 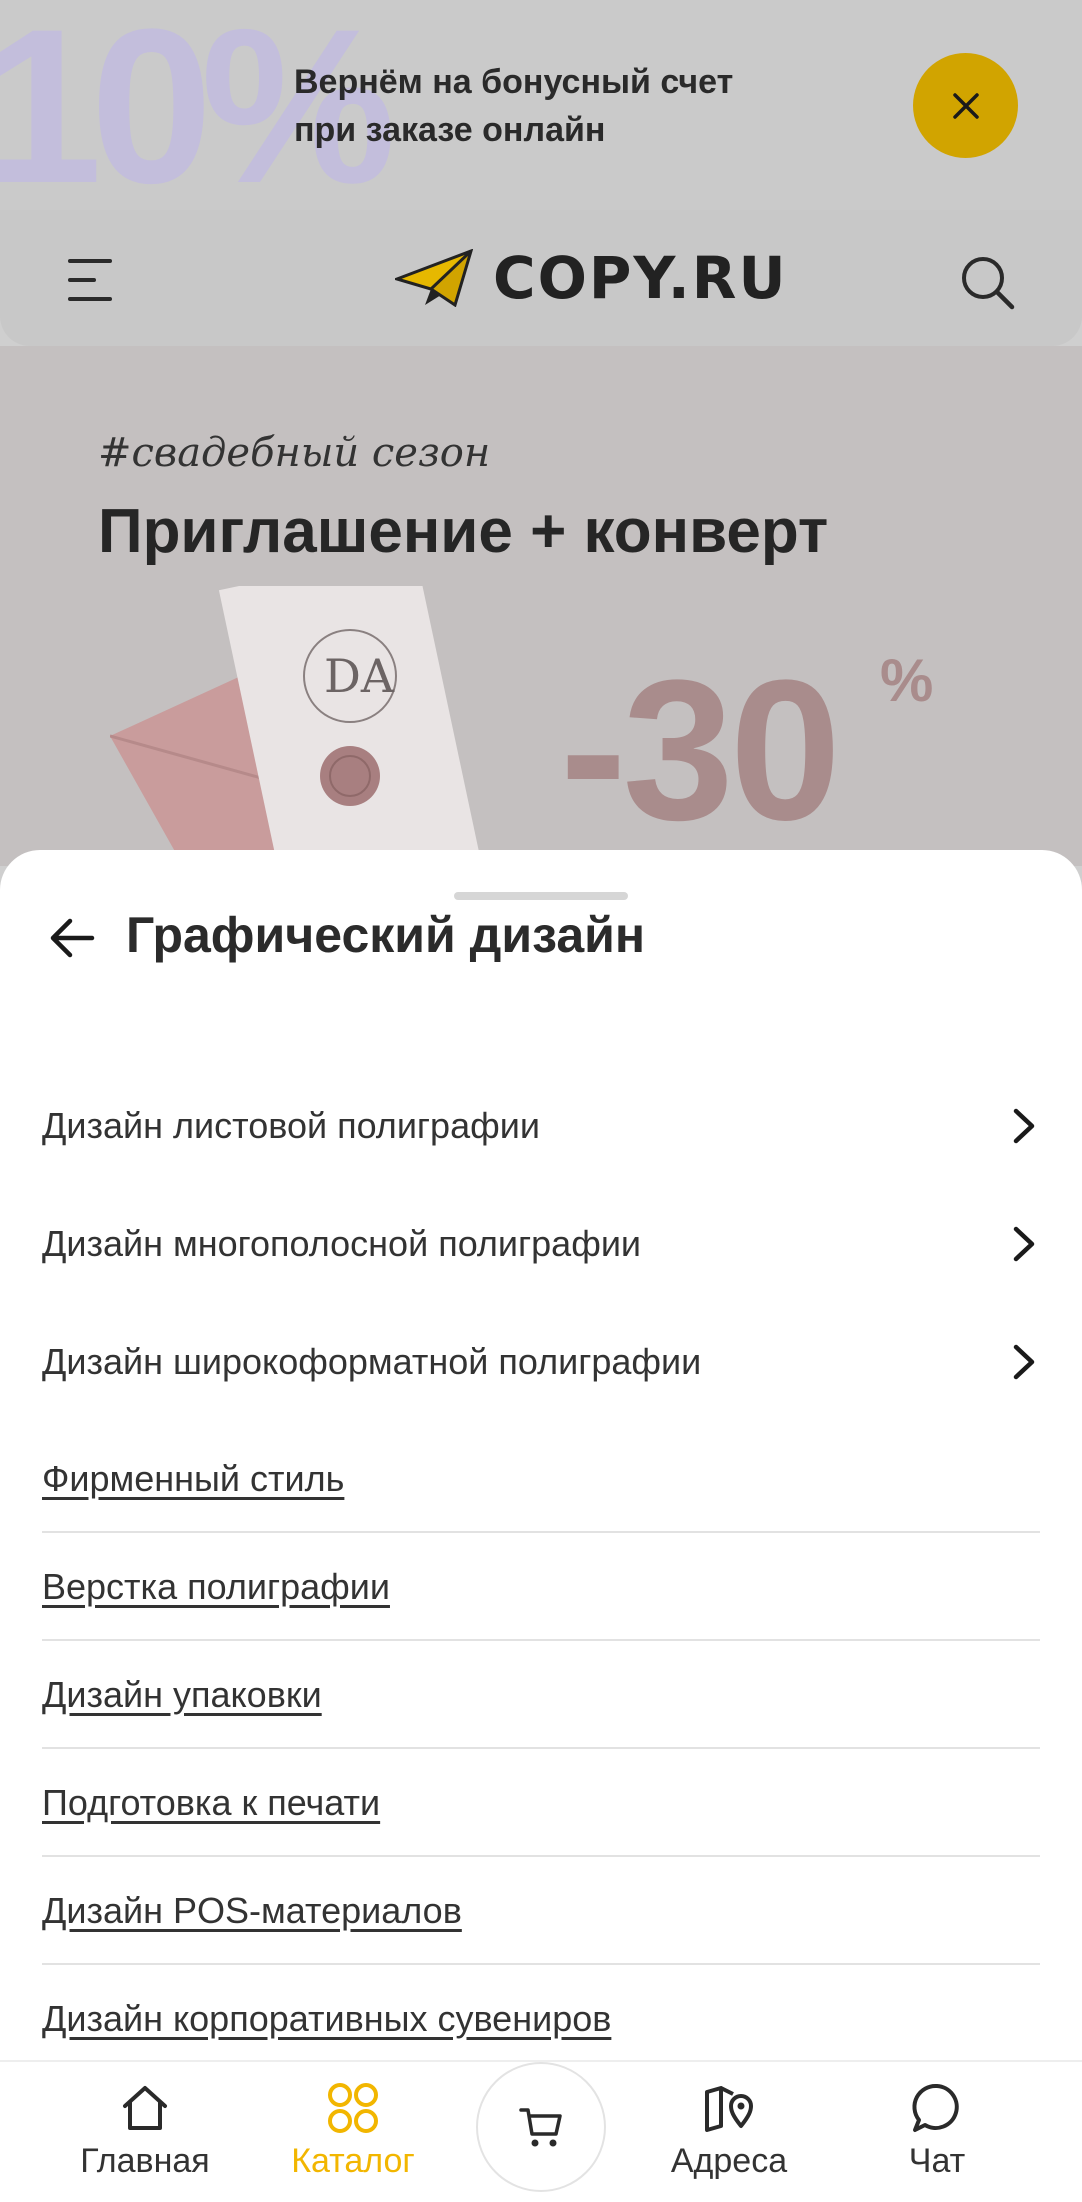 I want to click on link-label: Дизайн упаковки, so click(x=182, y=1695).